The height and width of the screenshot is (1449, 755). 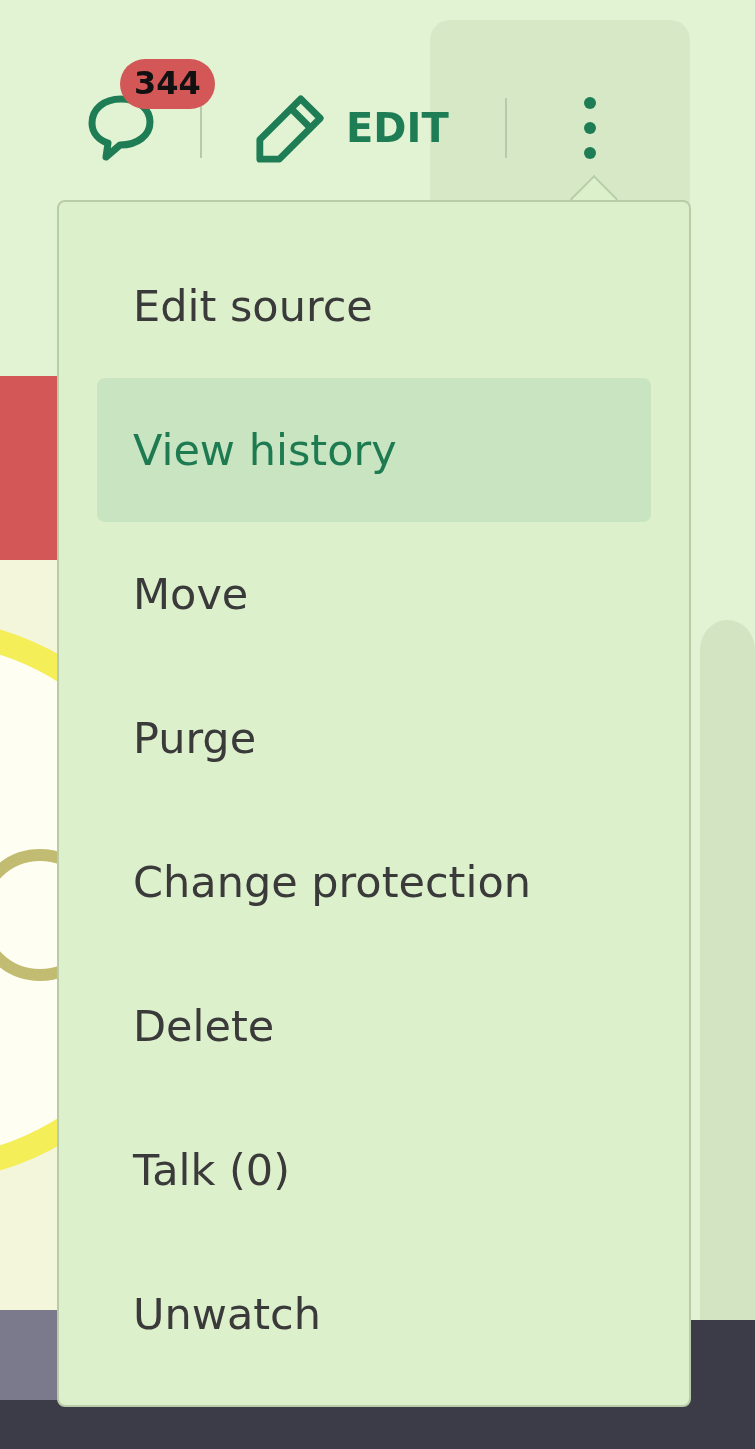 I want to click on menu-item: Unwatch, so click(x=374, y=1314).